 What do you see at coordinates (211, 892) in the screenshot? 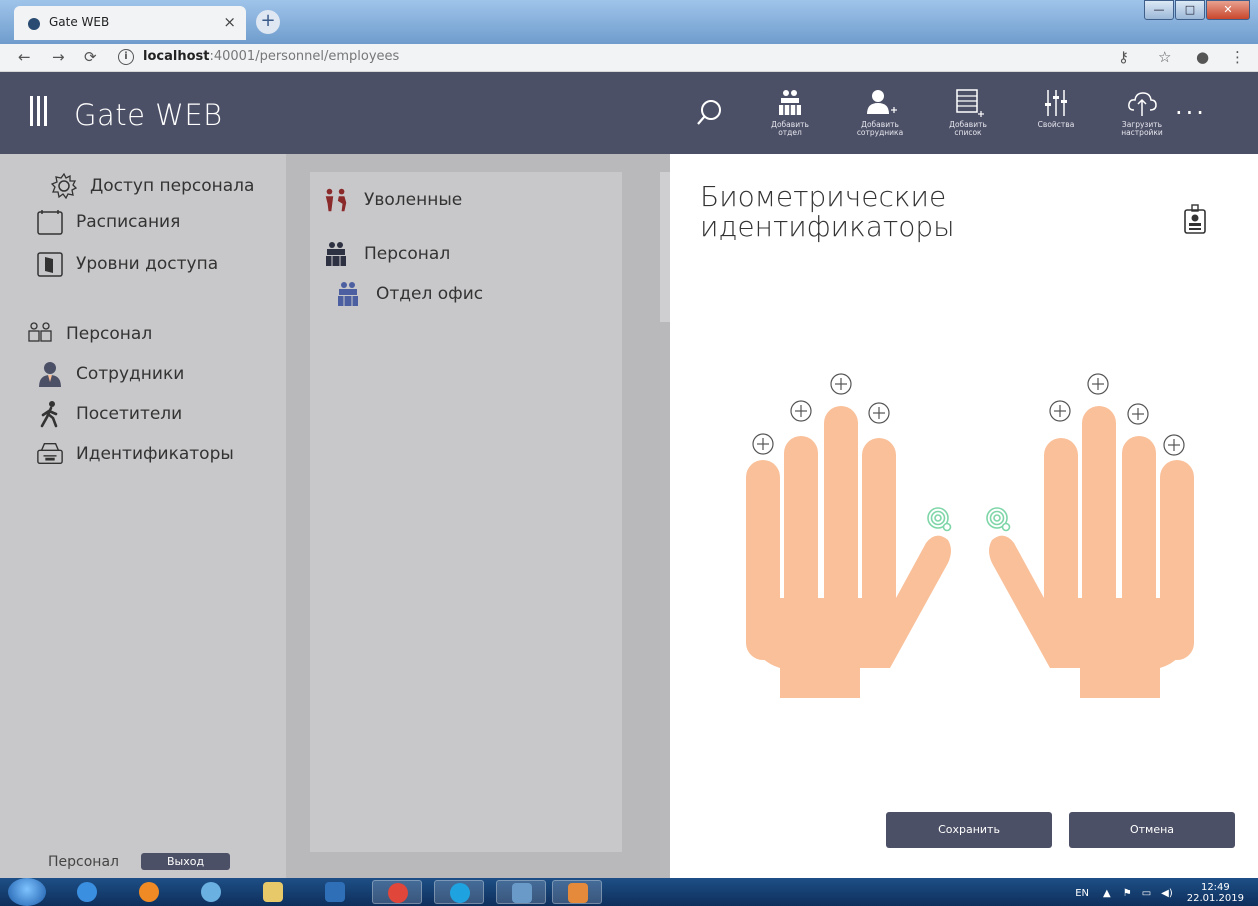
I see `taskbar-messenger-icon` at bounding box center [211, 892].